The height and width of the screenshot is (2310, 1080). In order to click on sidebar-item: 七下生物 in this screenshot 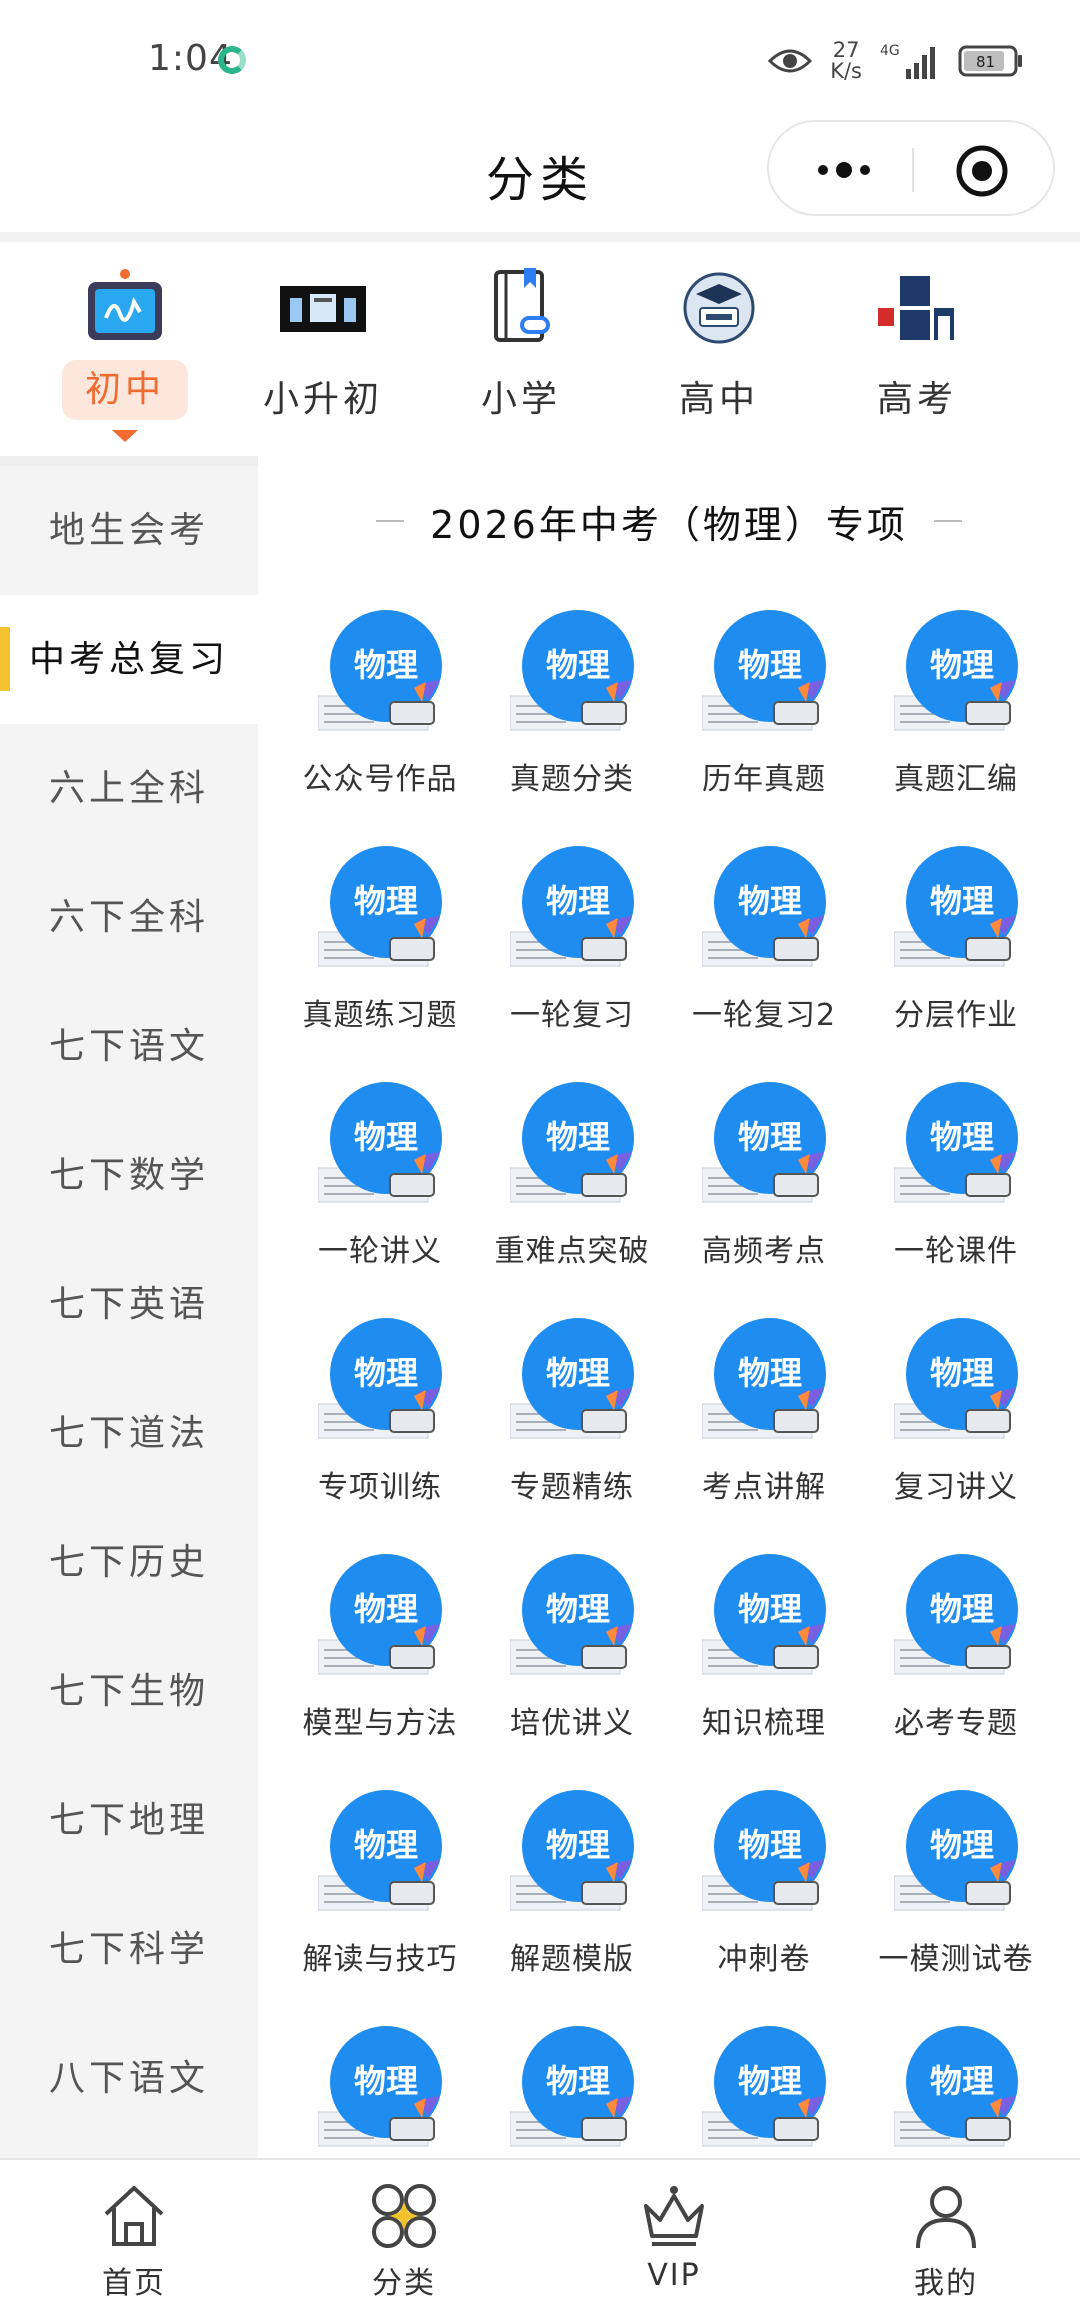, I will do `click(129, 1691)`.